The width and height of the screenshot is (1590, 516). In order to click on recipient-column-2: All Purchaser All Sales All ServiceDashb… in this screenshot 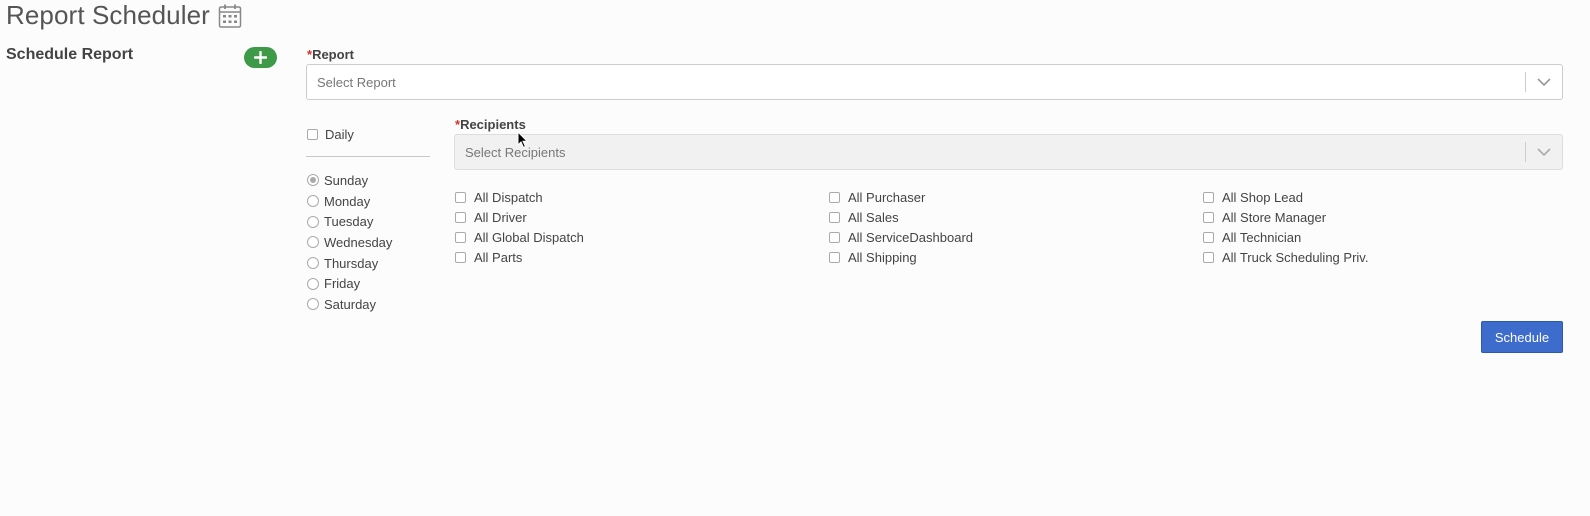, I will do `click(901, 227)`.